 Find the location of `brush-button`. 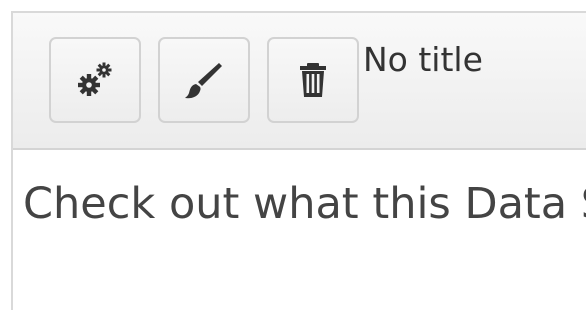

brush-button is located at coordinates (204, 80).